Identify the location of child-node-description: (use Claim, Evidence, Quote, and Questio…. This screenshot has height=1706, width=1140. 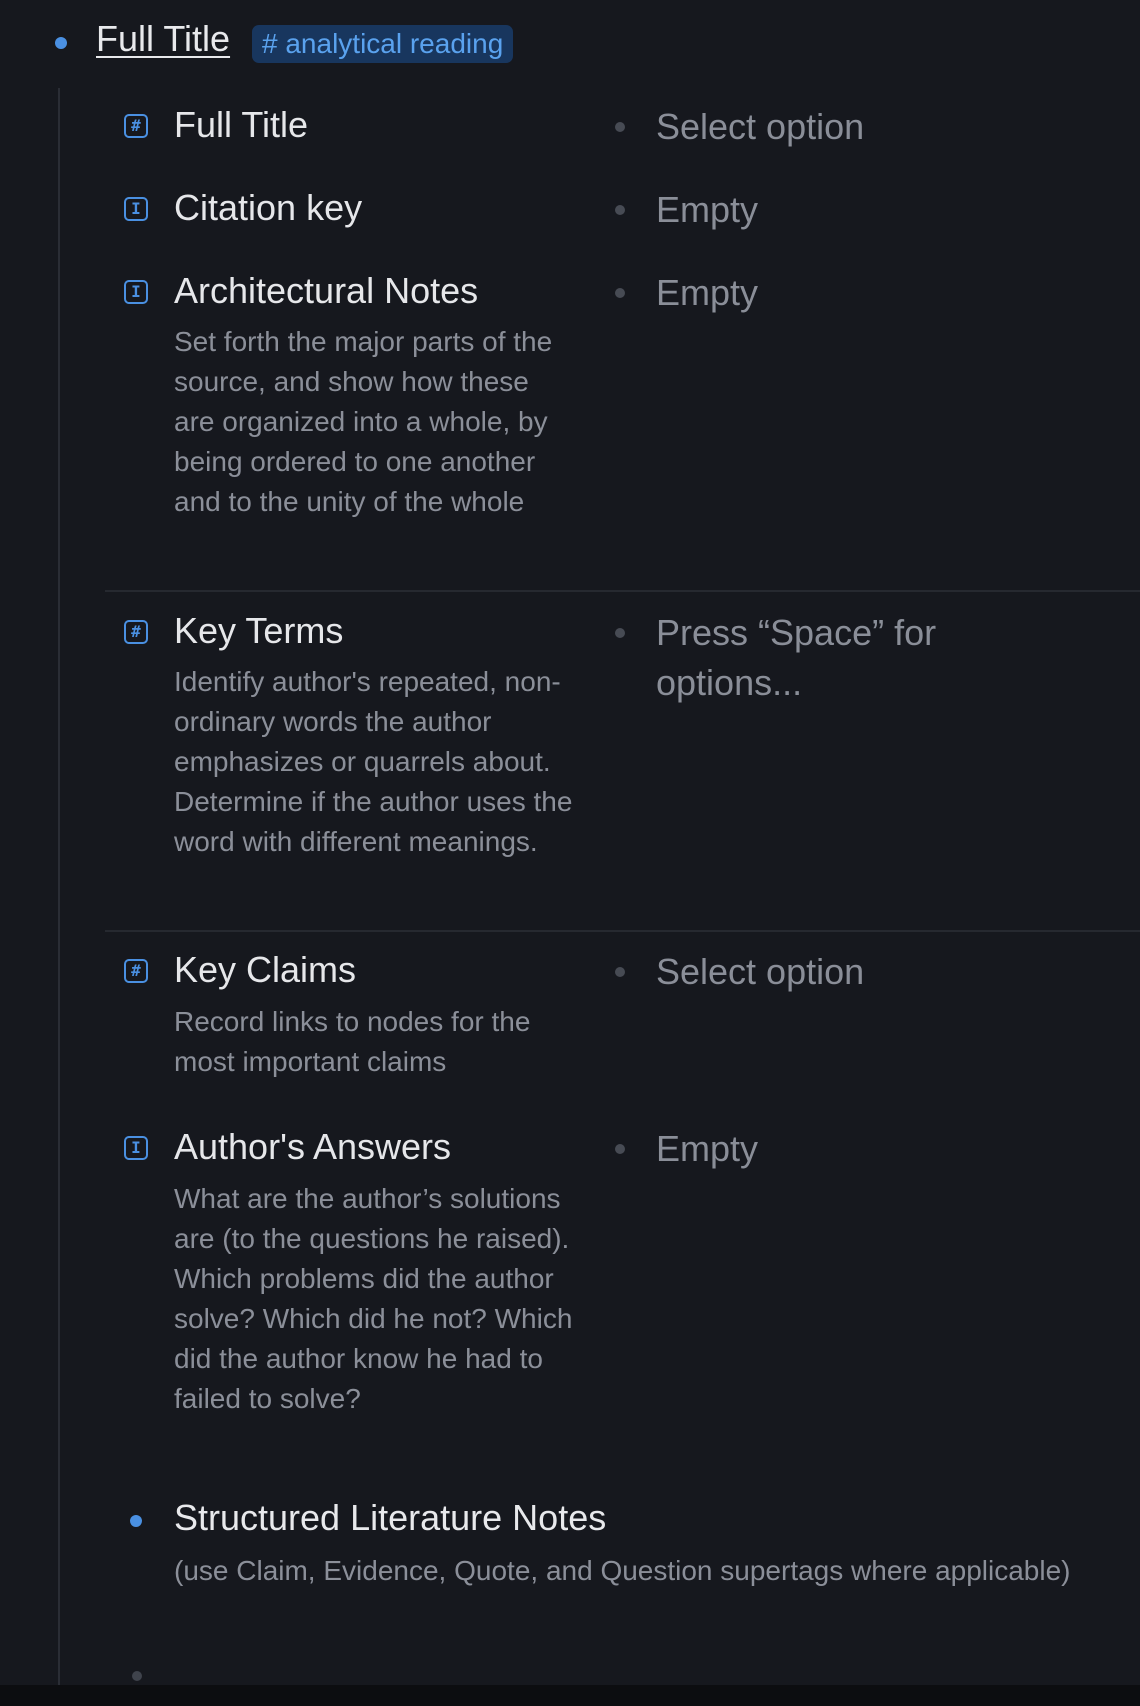
(622, 1570).